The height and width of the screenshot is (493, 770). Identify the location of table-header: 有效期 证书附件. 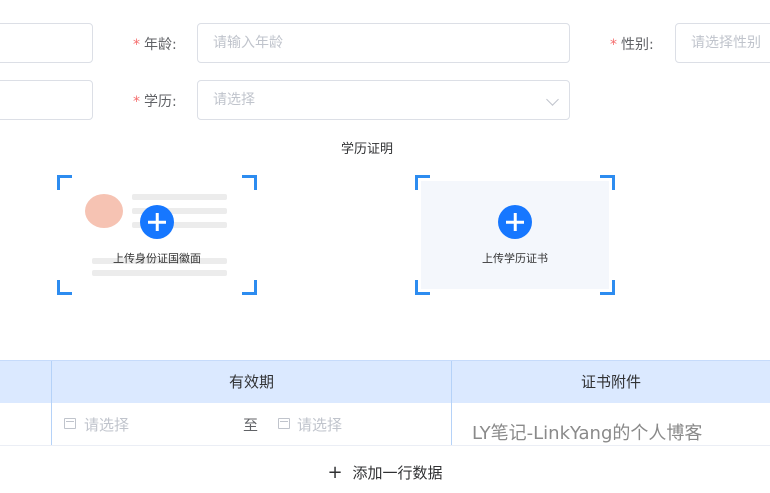
(385, 382).